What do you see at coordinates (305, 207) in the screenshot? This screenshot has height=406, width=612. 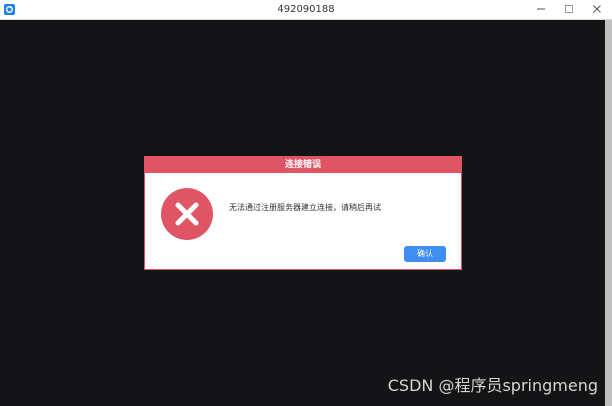 I see `dialog-message: 无法通过注册服务器建立连接，请稍后再试` at bounding box center [305, 207].